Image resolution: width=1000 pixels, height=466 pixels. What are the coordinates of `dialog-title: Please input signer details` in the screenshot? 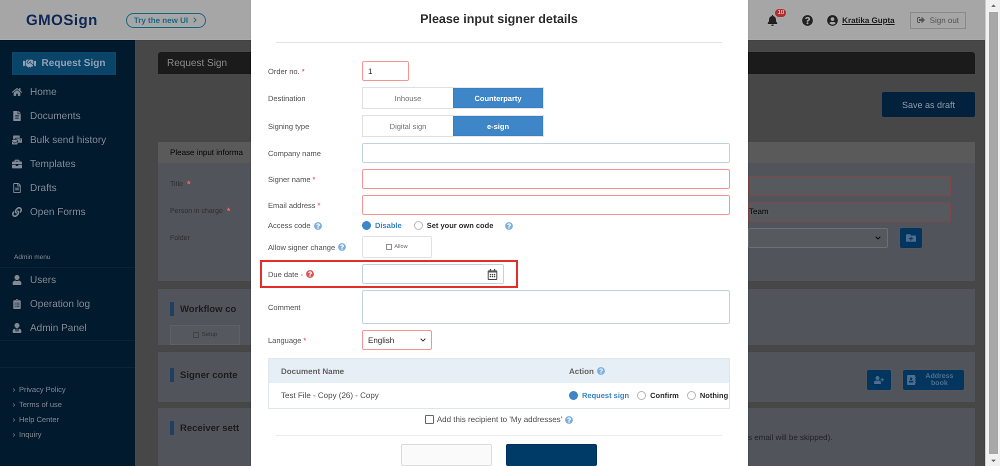 It's located at (499, 22).